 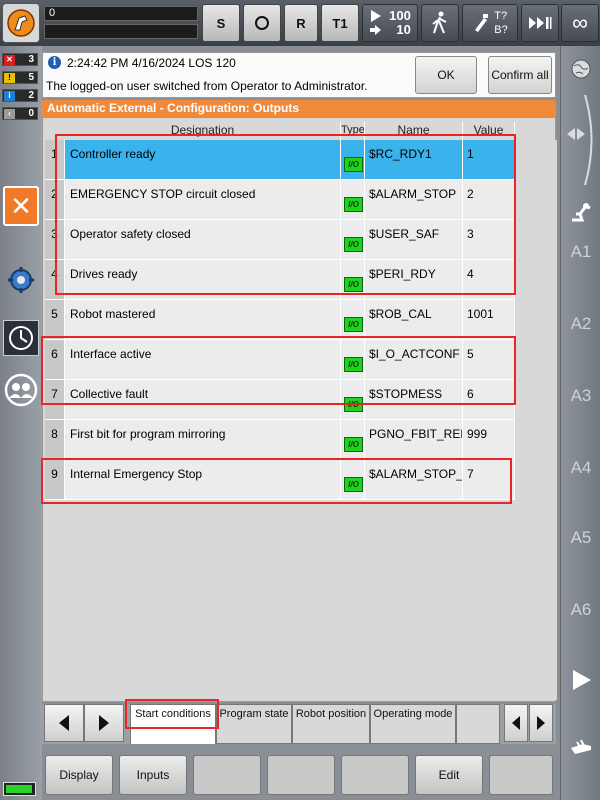 What do you see at coordinates (121, 31) in the screenshot?
I see `program-status-field` at bounding box center [121, 31].